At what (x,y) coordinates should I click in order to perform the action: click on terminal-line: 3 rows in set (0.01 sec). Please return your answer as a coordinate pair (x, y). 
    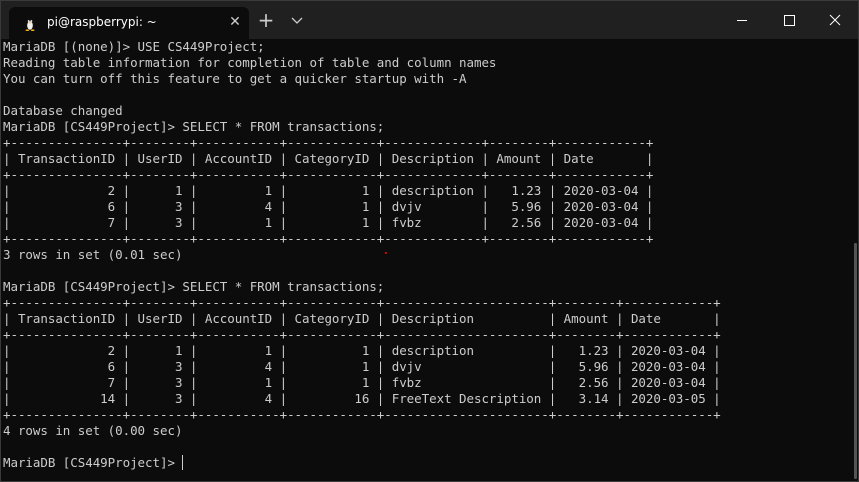
    Looking at the image, I should click on (93, 254).